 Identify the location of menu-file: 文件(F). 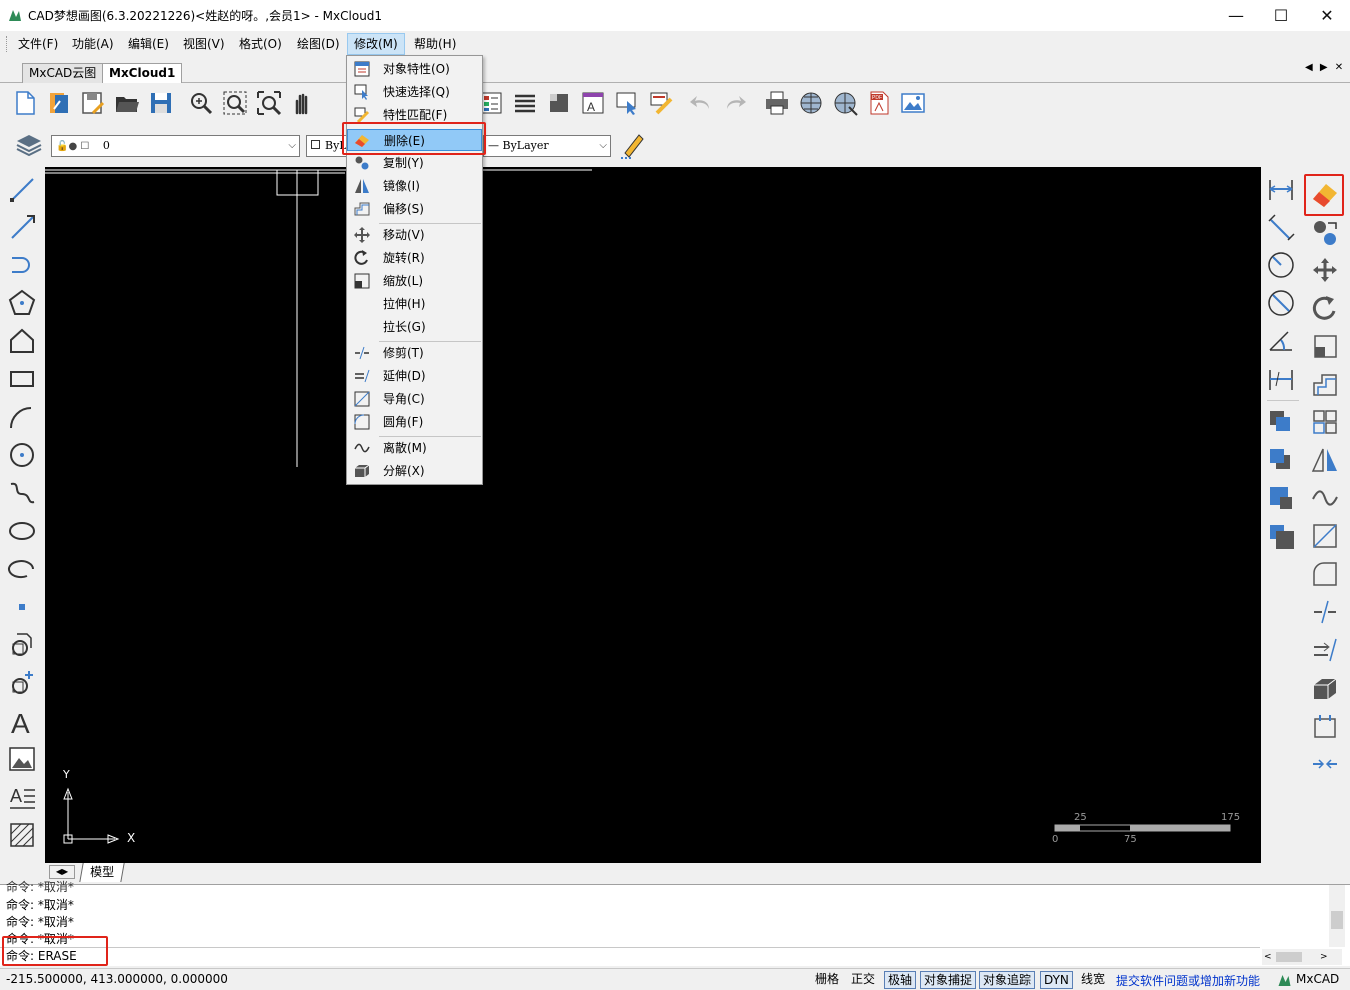
(38, 44).